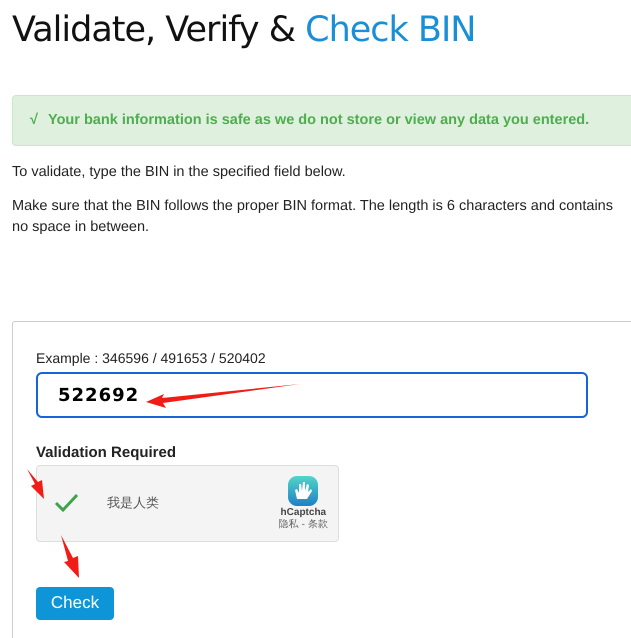 Image resolution: width=631 pixels, height=638 pixels. What do you see at coordinates (151, 358) in the screenshot?
I see `example-label: Example : 346596 / 491653 / 520402` at bounding box center [151, 358].